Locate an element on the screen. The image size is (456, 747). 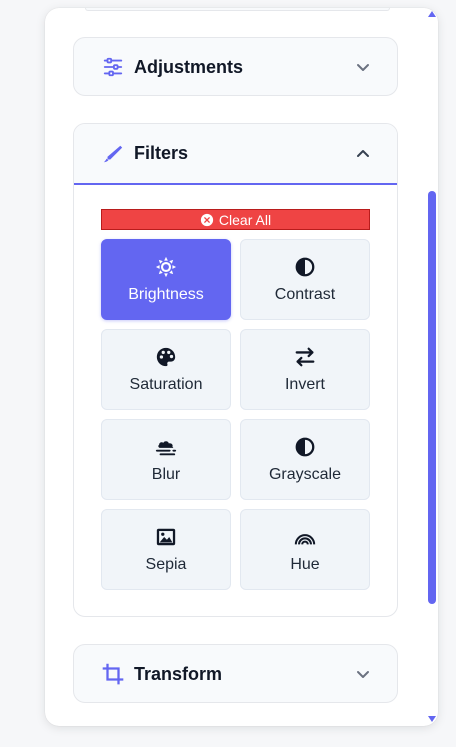
filters-header: Filters is located at coordinates (235, 154).